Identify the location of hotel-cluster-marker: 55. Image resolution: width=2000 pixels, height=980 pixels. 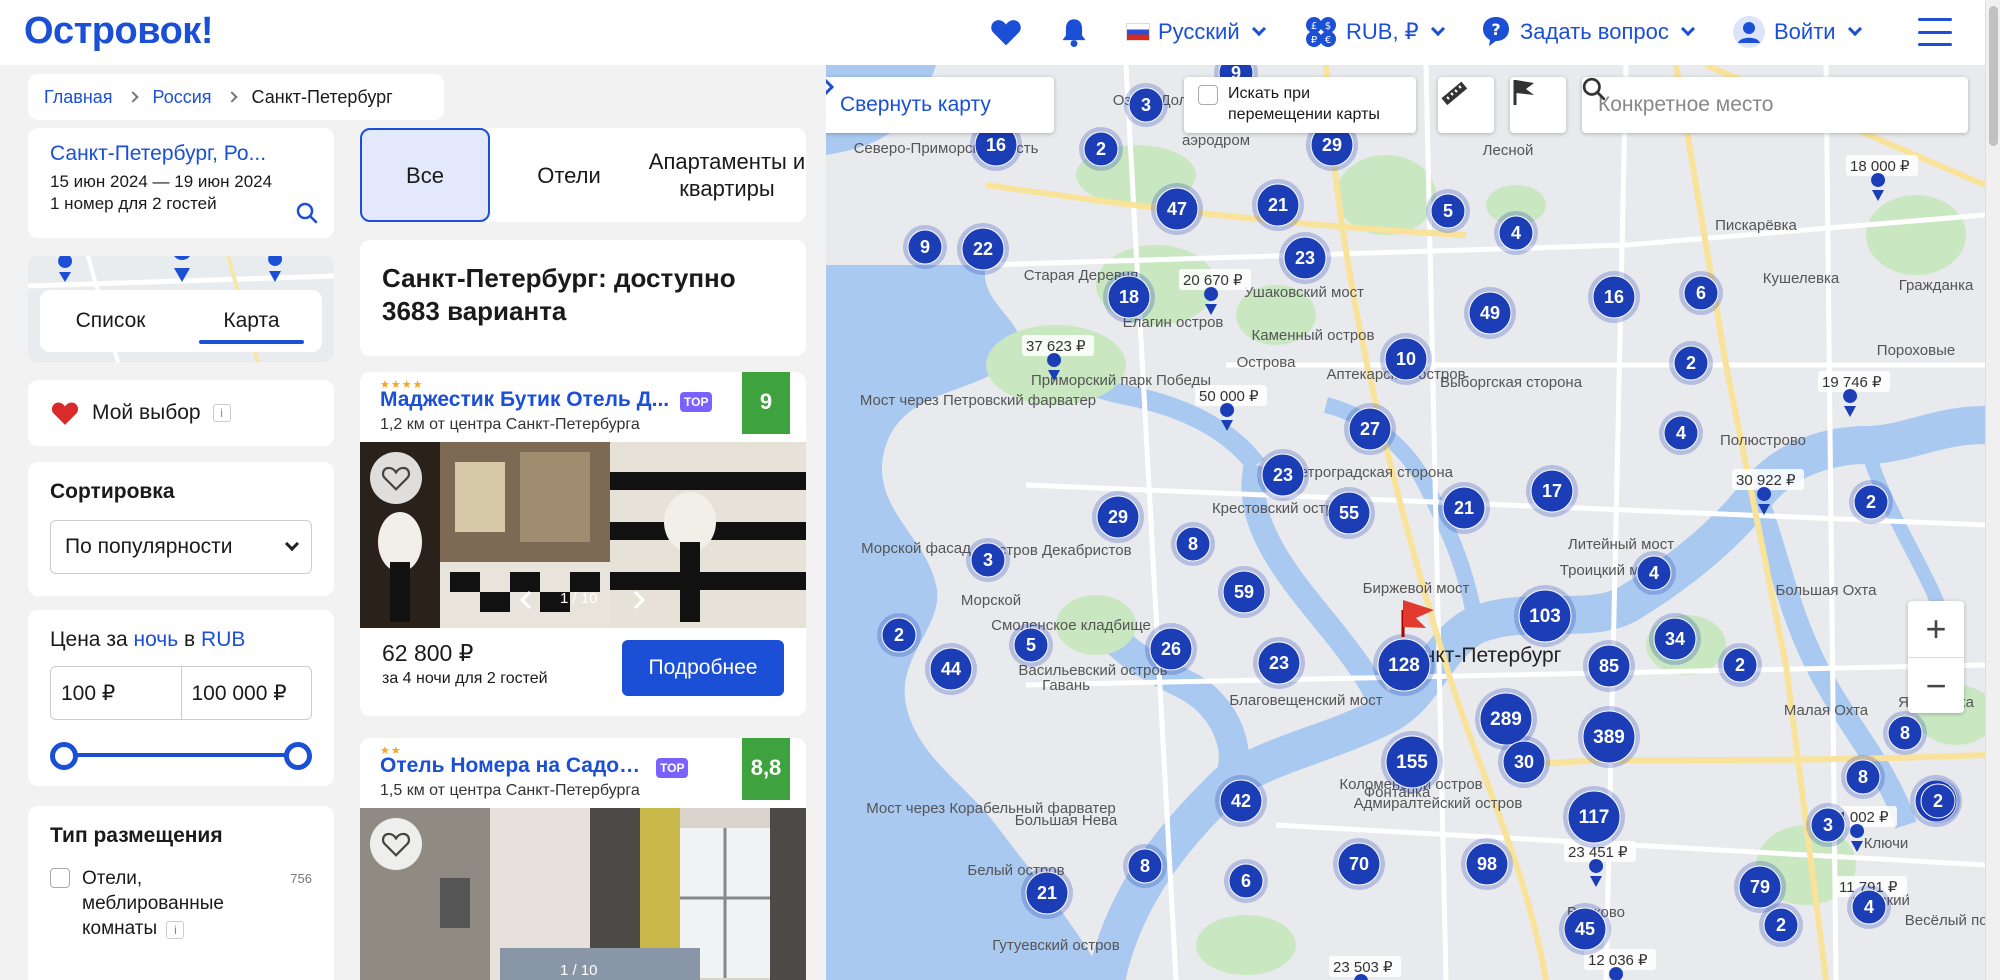
(1349, 513).